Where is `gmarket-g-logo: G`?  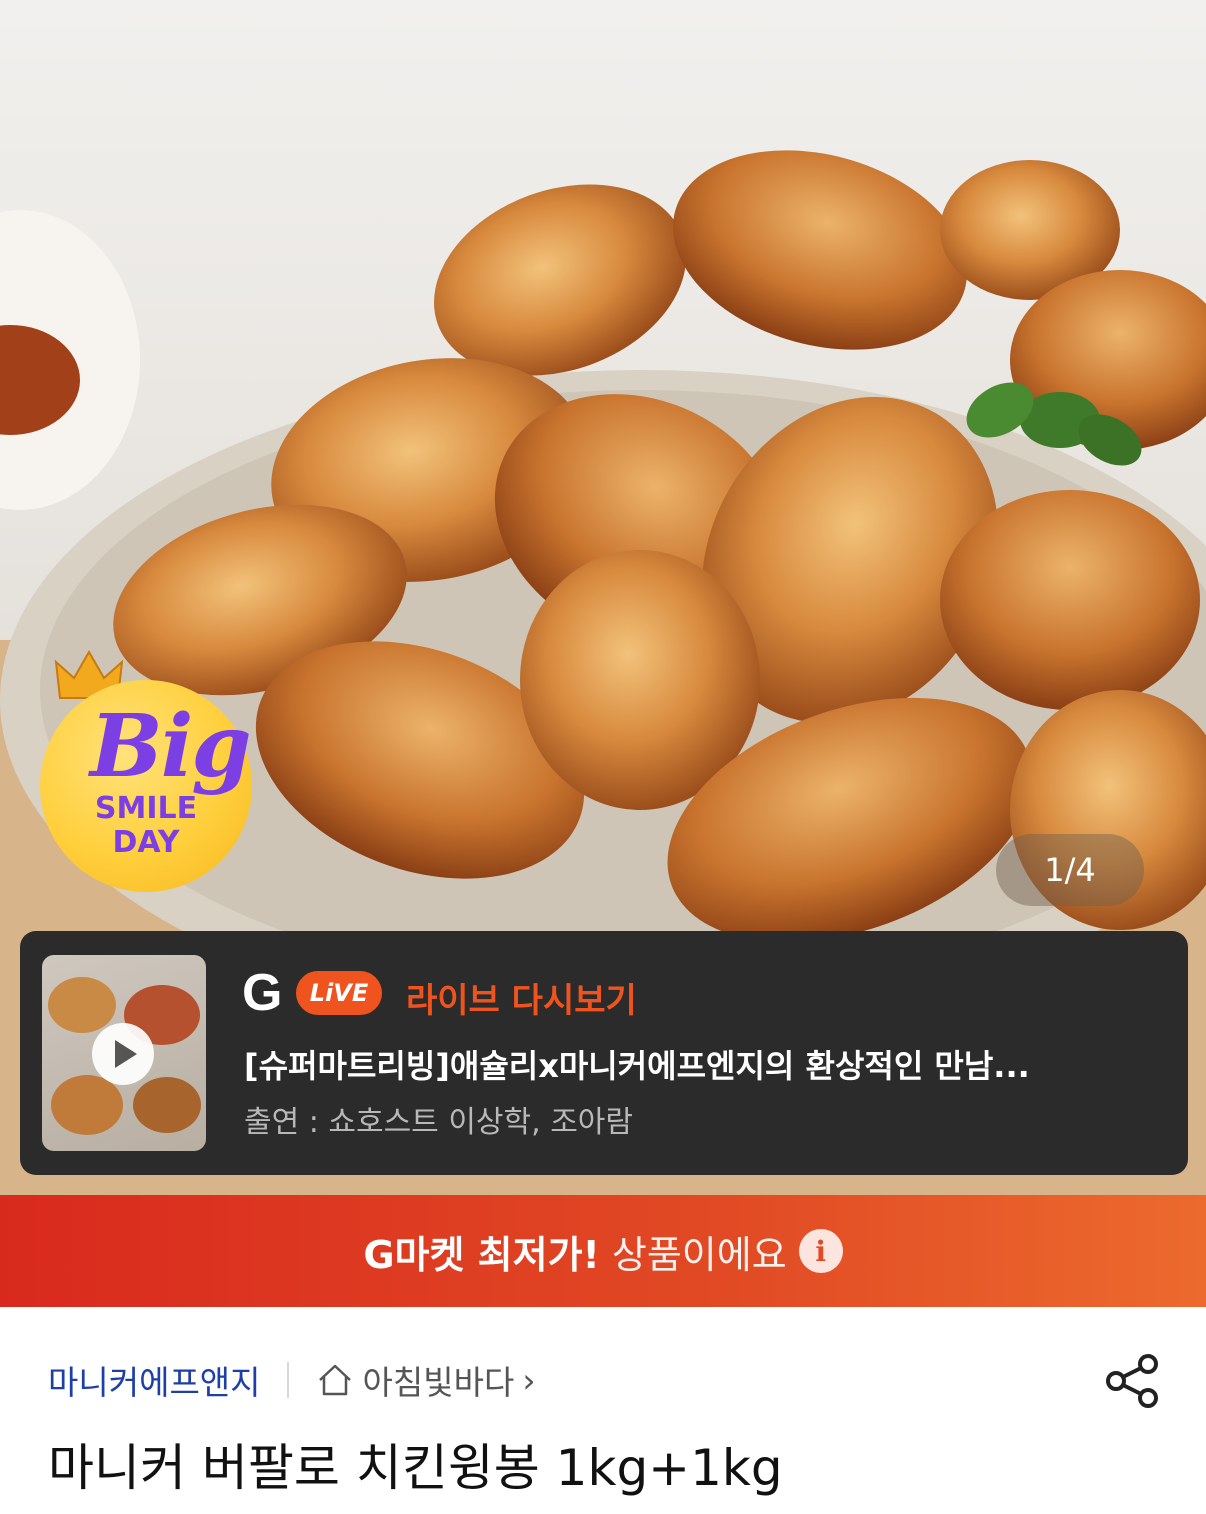 gmarket-g-logo: G is located at coordinates (262, 993).